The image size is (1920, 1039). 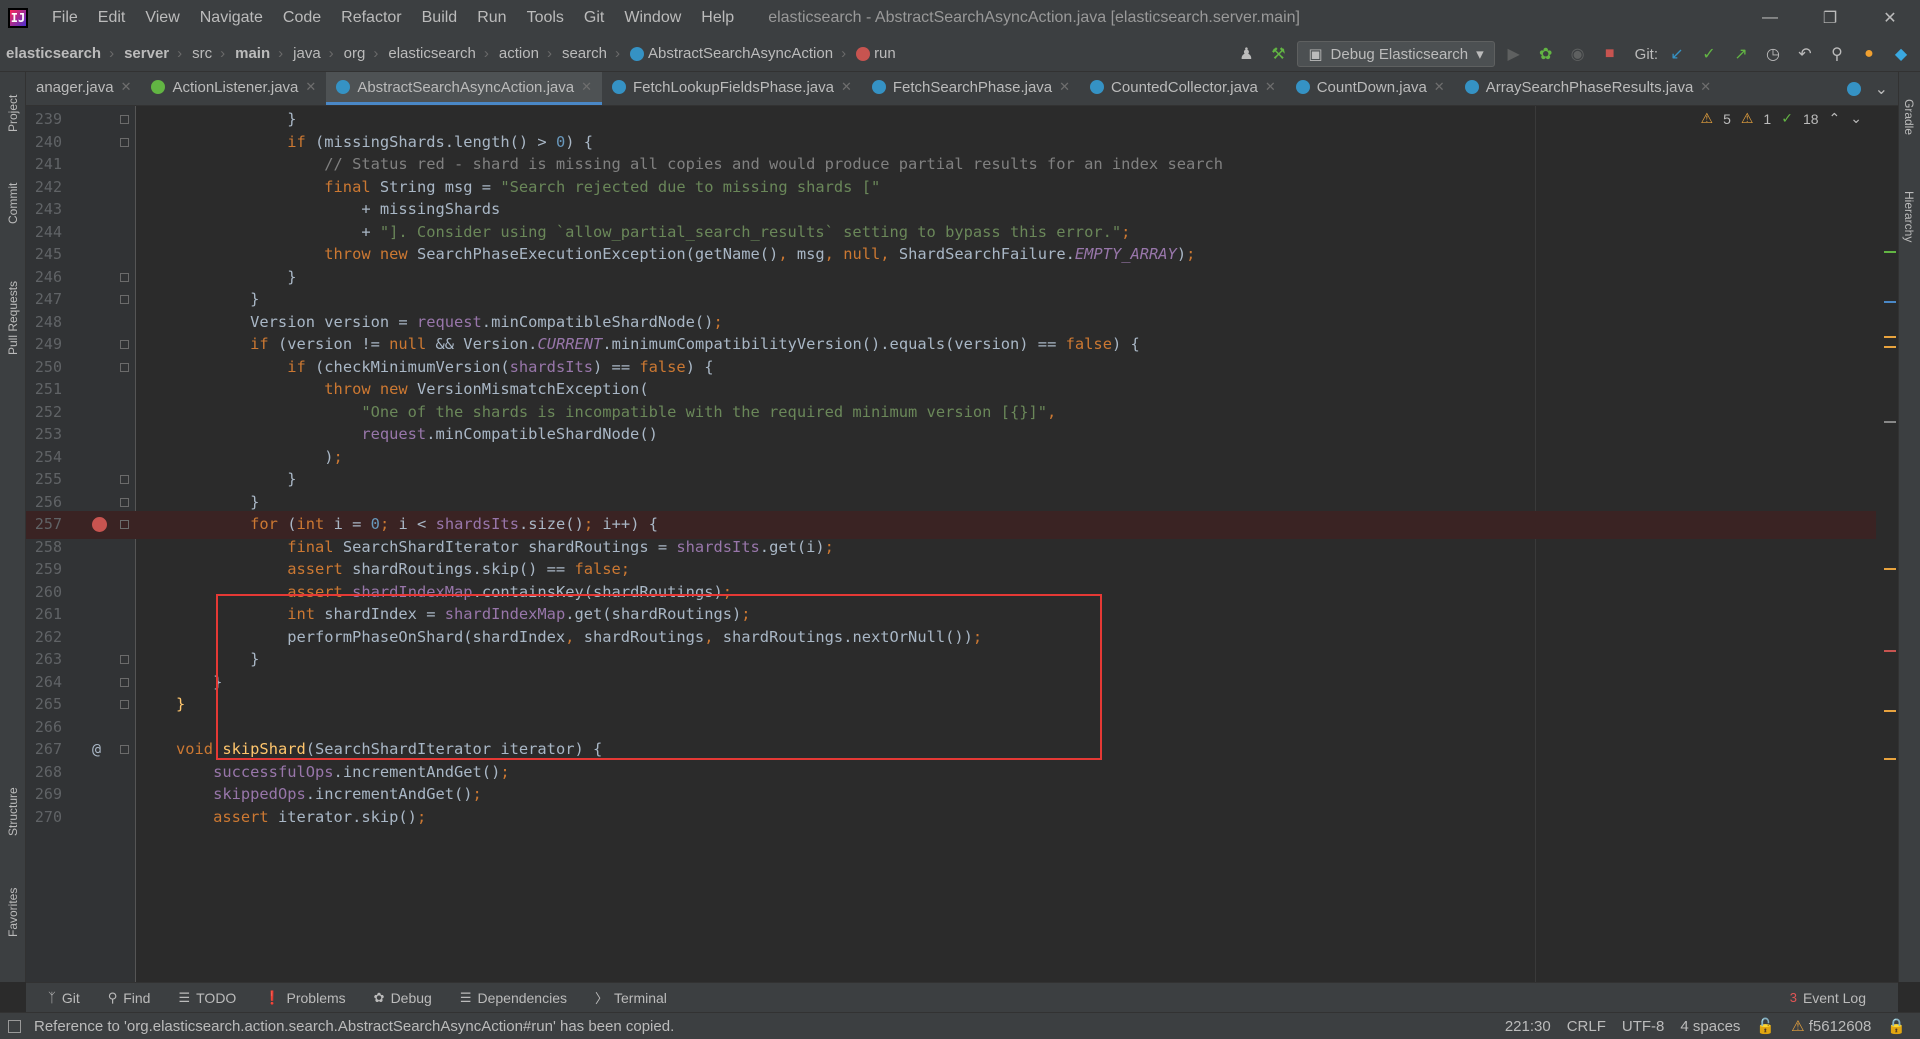 I want to click on tab-fetchsearchphase: FetchSearchPhase.java ✕, so click(x=971, y=88).